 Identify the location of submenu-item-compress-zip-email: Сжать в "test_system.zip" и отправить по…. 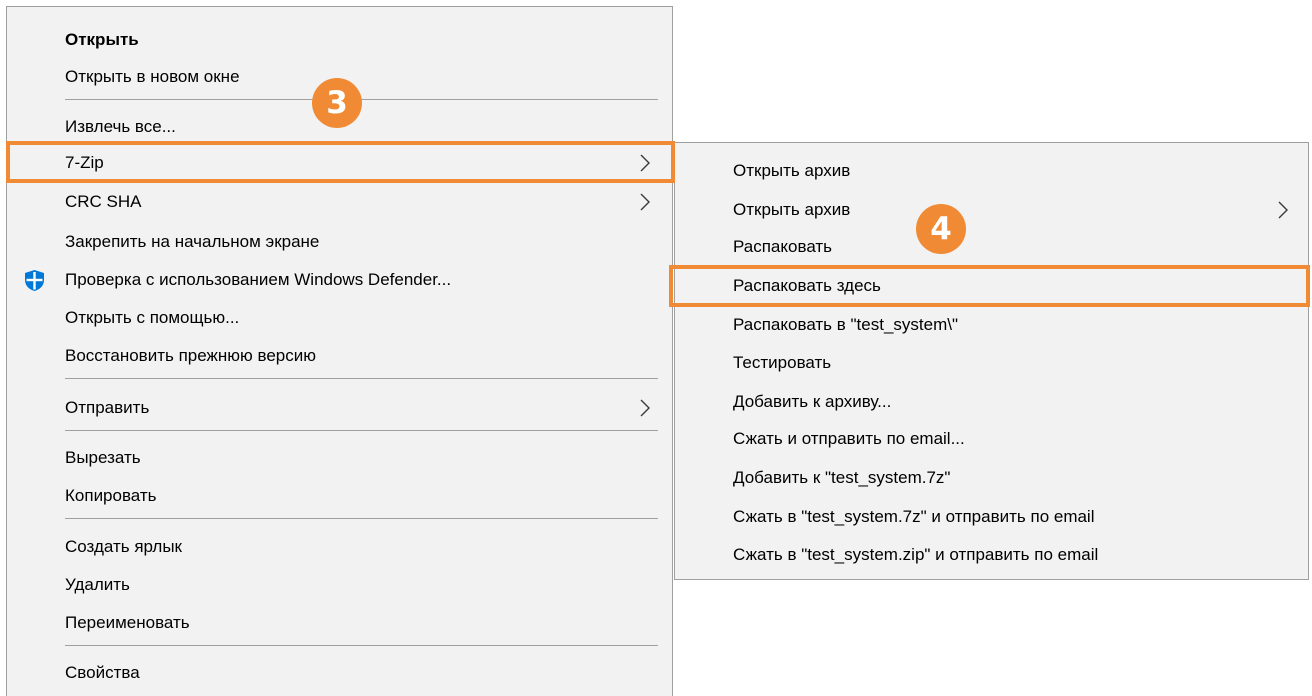
(991, 554).